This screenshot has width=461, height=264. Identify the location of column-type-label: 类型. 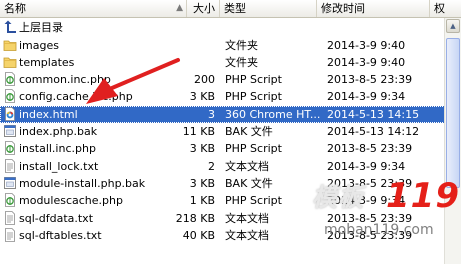
(235, 8).